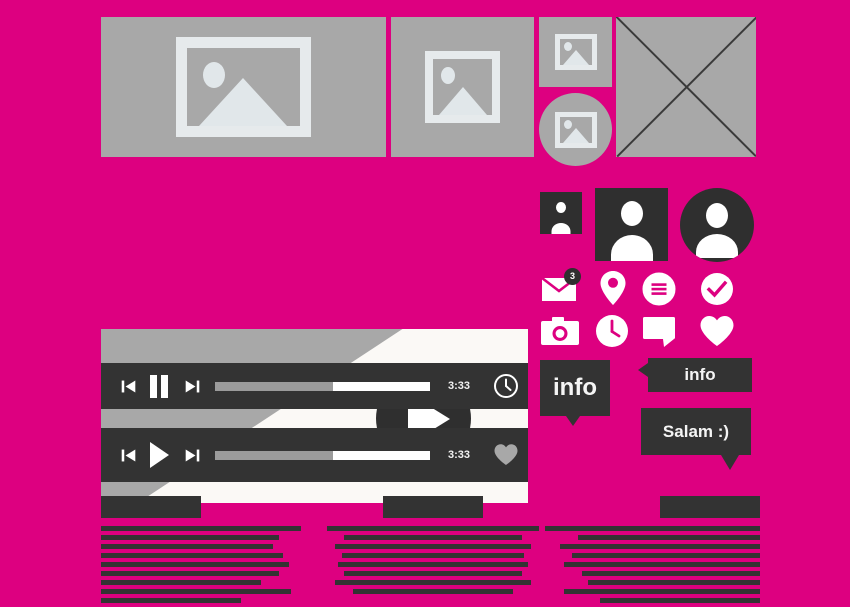  I want to click on text-column-right-lines, so click(652, 564).